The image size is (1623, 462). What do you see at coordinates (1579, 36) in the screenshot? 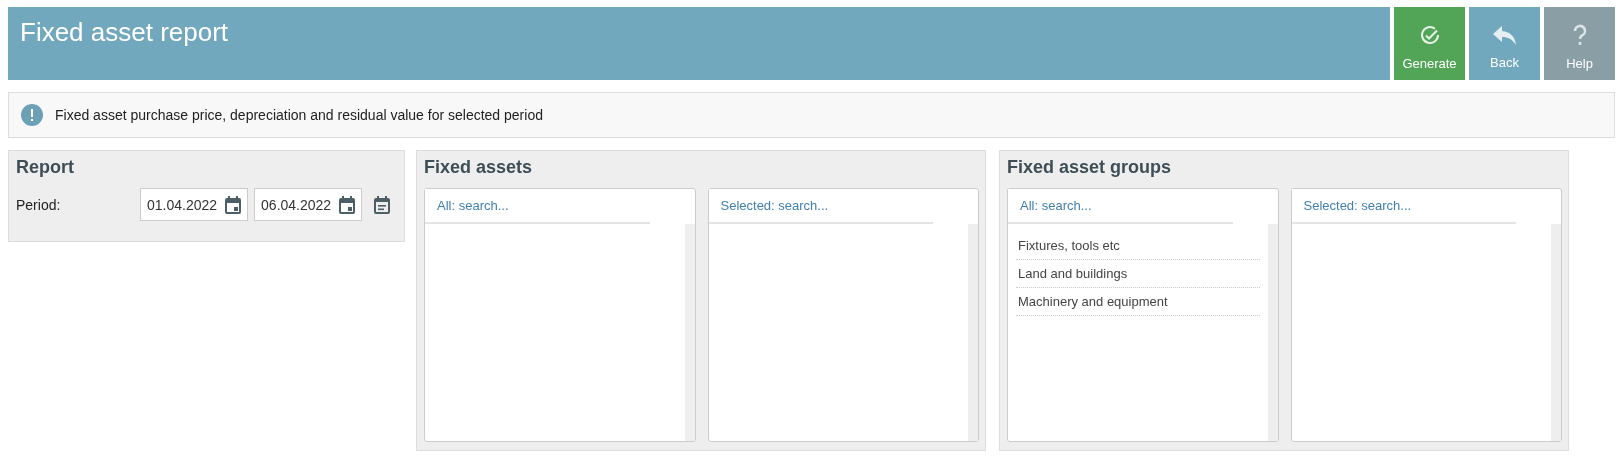
I see `help-icon` at bounding box center [1579, 36].